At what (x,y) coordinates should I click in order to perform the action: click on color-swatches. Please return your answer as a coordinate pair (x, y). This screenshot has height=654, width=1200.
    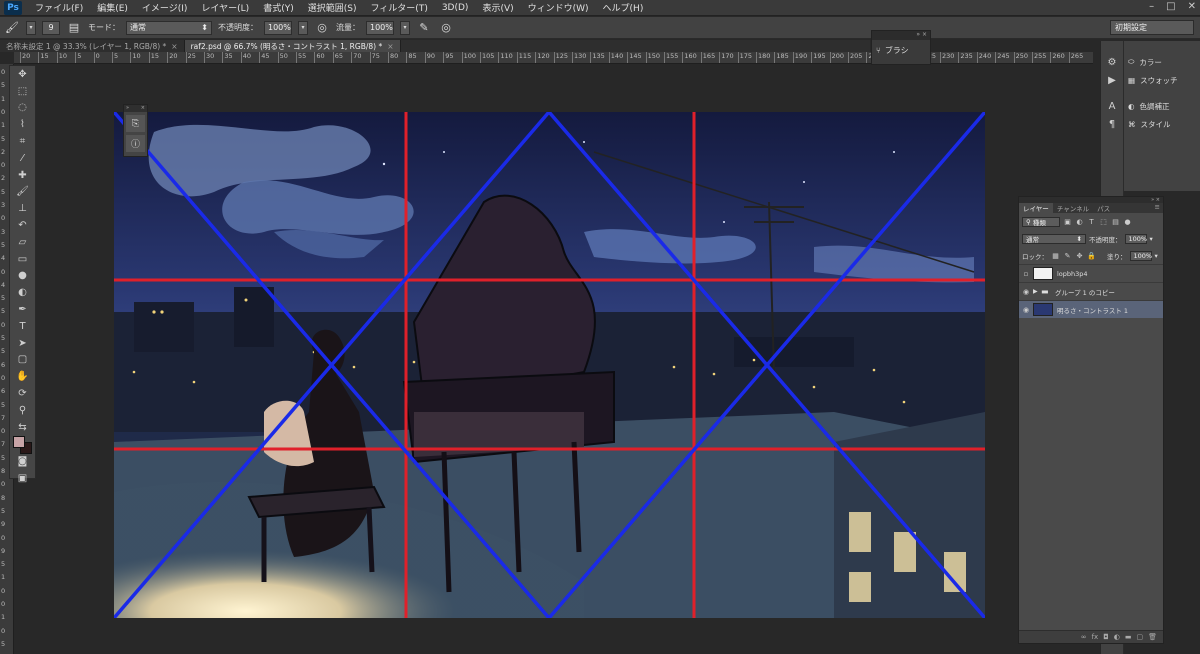
    Looking at the image, I should click on (22, 444).